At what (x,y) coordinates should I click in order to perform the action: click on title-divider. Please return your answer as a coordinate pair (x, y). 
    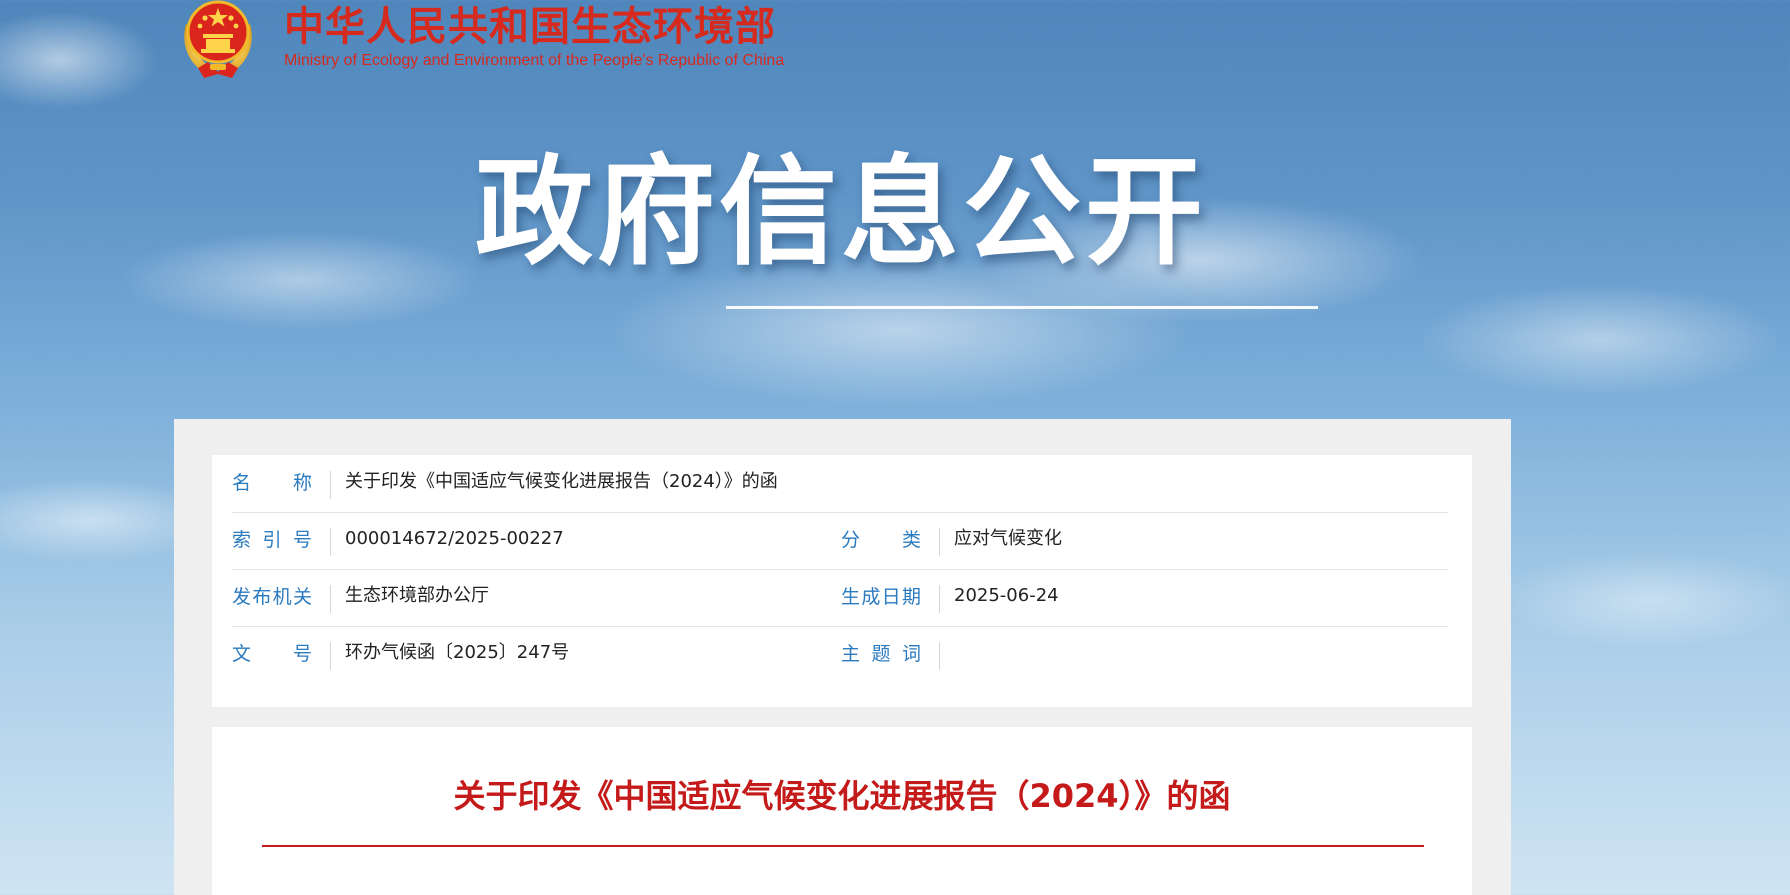
    Looking at the image, I should click on (843, 846).